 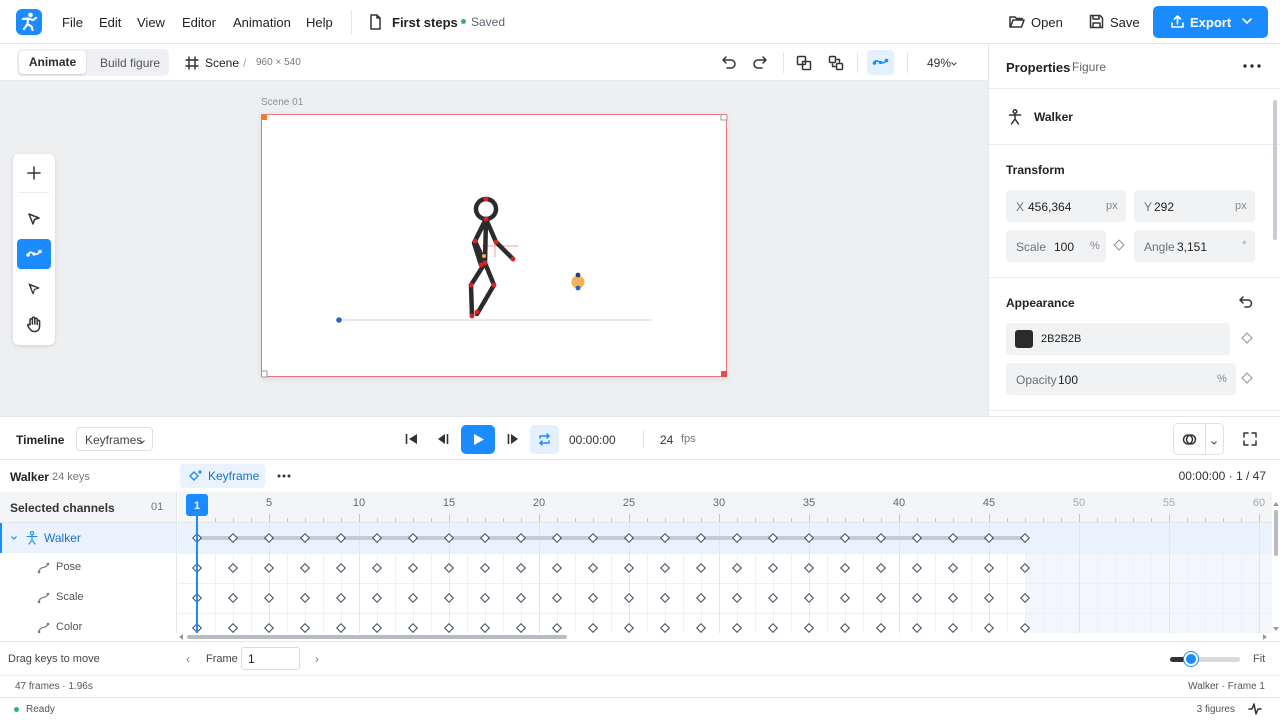 I want to click on scene-canvas, so click(x=494, y=246).